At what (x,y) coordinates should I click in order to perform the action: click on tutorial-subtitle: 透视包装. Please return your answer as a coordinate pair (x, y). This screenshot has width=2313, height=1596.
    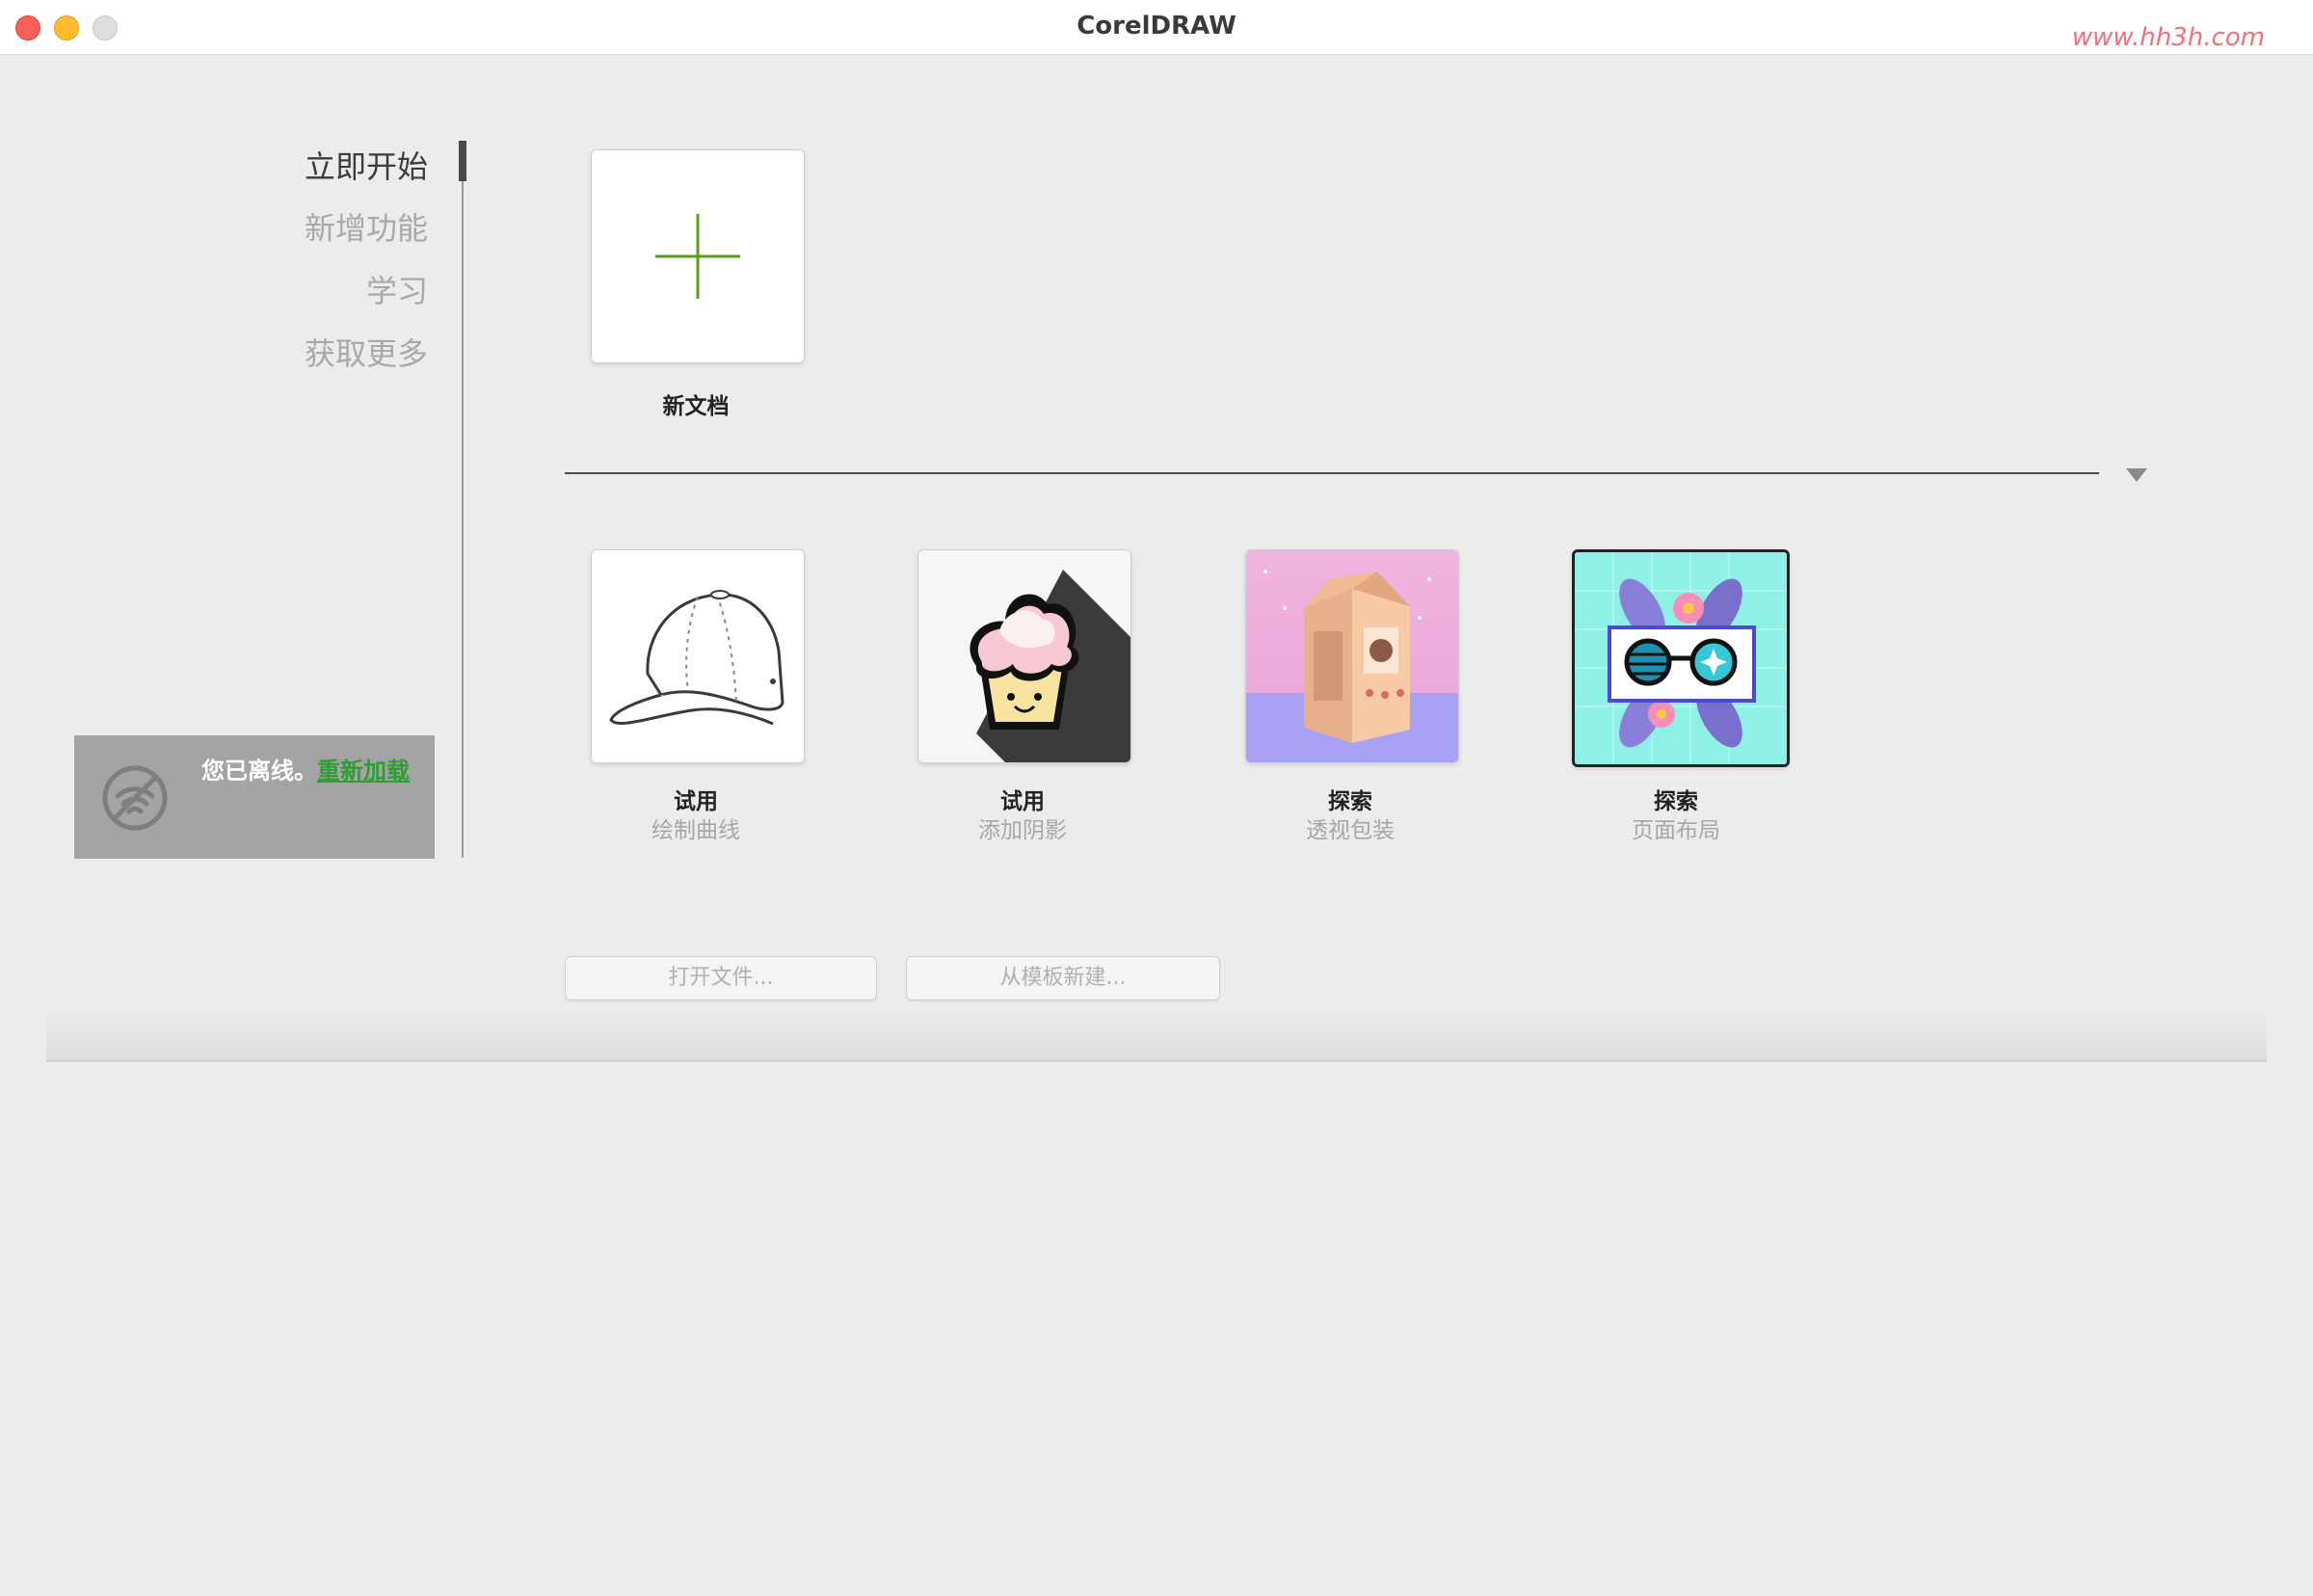
    Looking at the image, I should click on (1351, 827).